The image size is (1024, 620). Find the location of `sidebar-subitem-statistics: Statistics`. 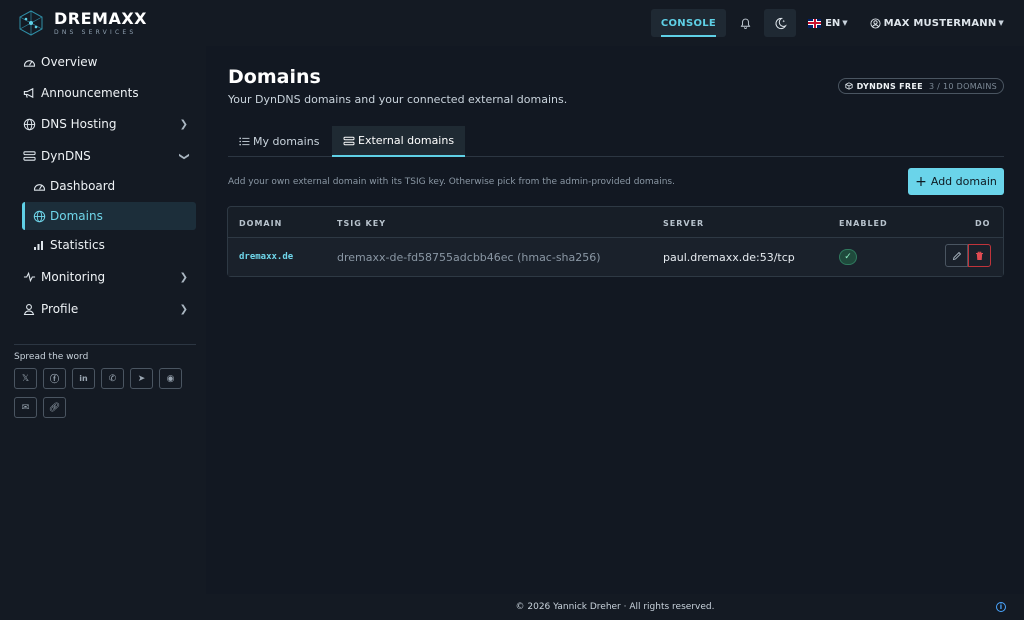

sidebar-subitem-statistics: Statistics is located at coordinates (109, 245).